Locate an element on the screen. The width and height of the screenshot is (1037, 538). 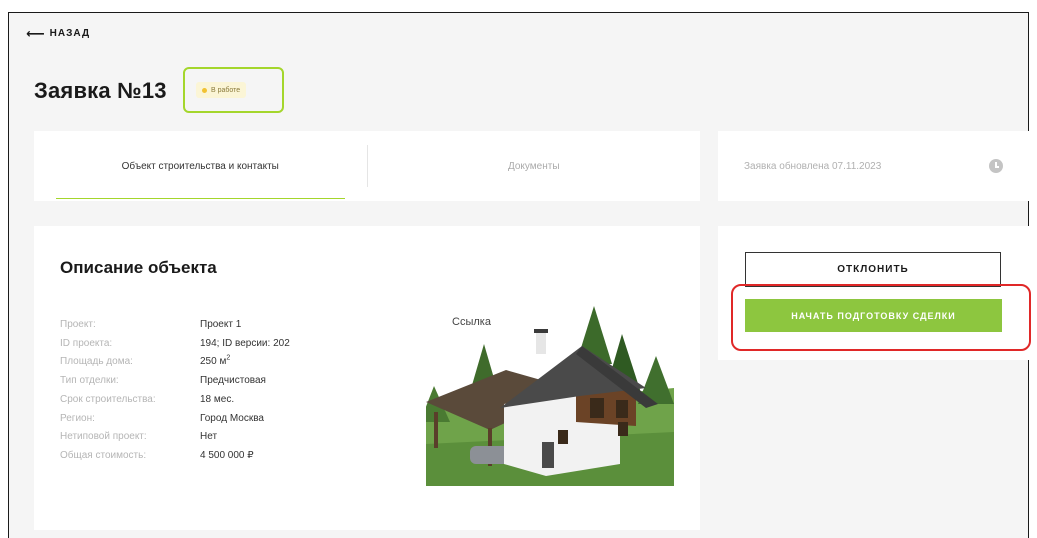
property-label: Площадь дома: is located at coordinates (96, 362).